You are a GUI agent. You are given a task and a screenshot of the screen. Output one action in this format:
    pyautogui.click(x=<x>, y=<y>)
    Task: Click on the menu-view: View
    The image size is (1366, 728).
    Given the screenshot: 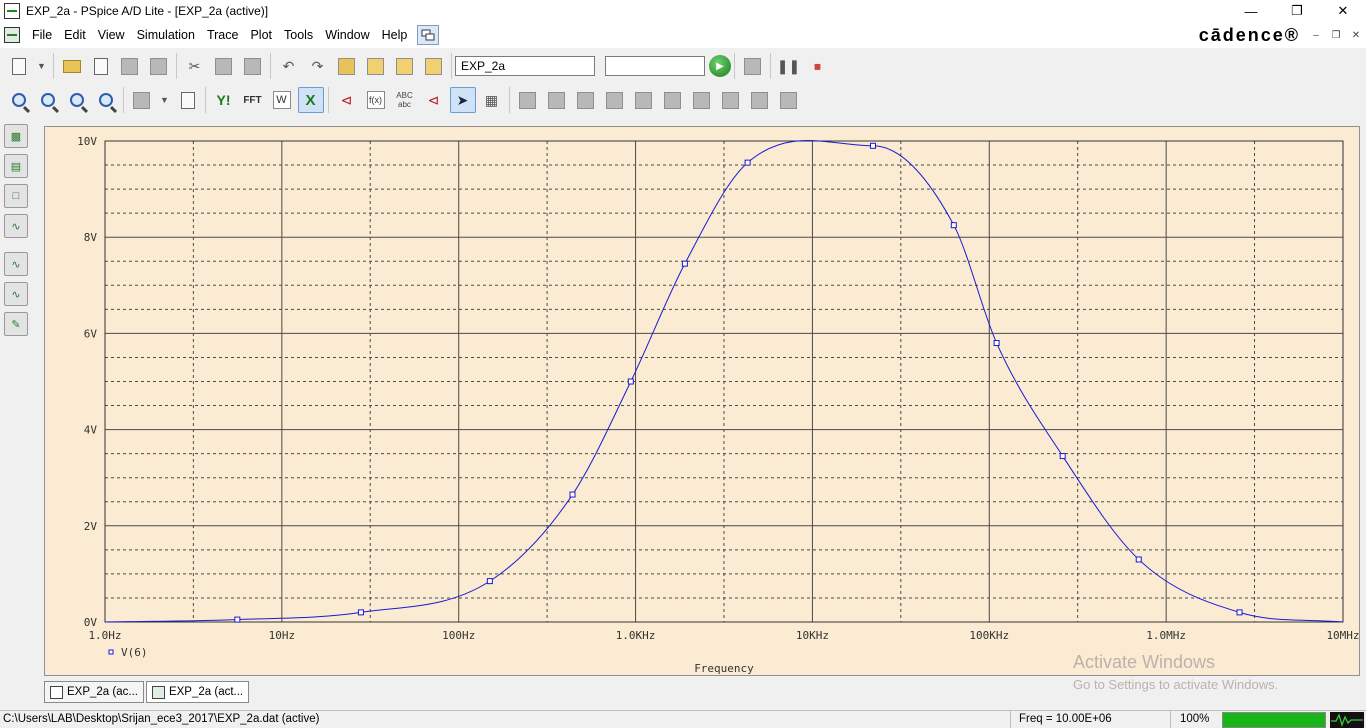 What is the action you would take?
    pyautogui.click(x=111, y=35)
    